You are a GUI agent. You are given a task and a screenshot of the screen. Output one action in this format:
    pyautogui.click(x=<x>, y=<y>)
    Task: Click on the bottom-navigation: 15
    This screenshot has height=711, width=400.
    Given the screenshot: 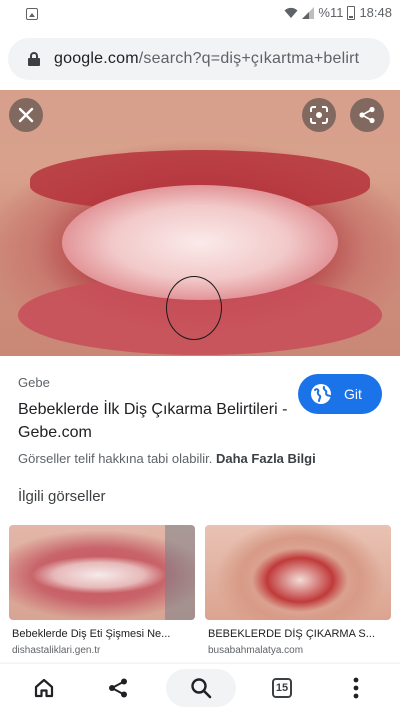 What is the action you would take?
    pyautogui.click(x=200, y=687)
    